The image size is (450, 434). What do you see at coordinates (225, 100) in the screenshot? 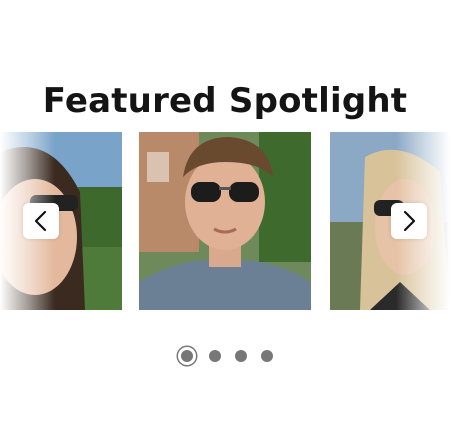
I see `section-title: Featured Spotlight` at bounding box center [225, 100].